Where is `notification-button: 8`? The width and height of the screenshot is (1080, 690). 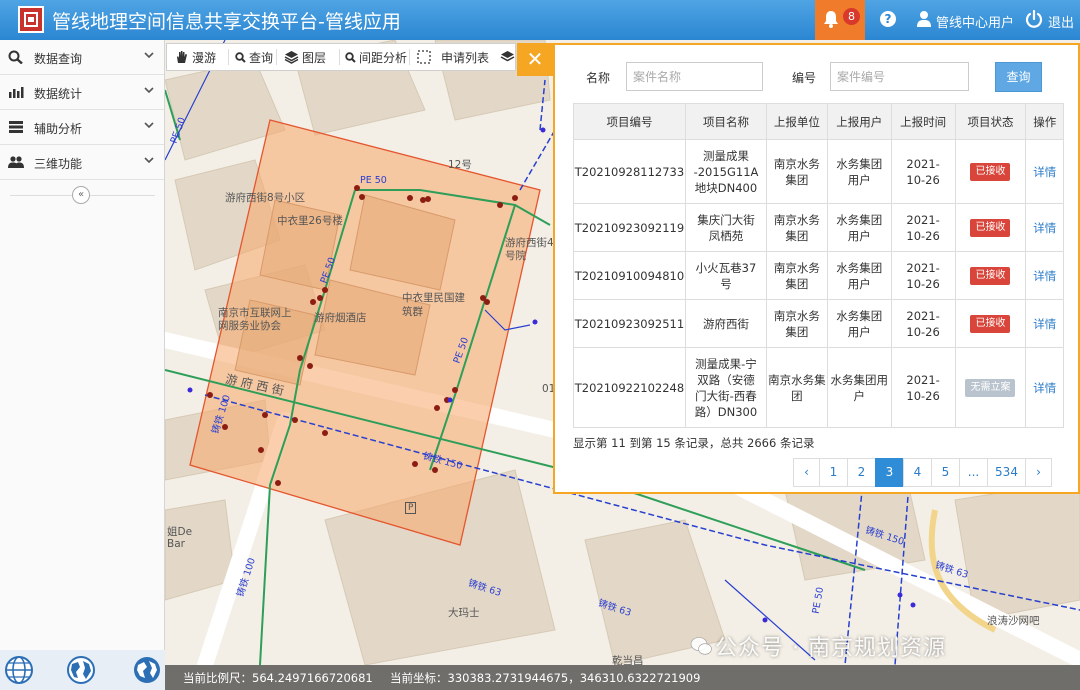
notification-button: 8 is located at coordinates (840, 20).